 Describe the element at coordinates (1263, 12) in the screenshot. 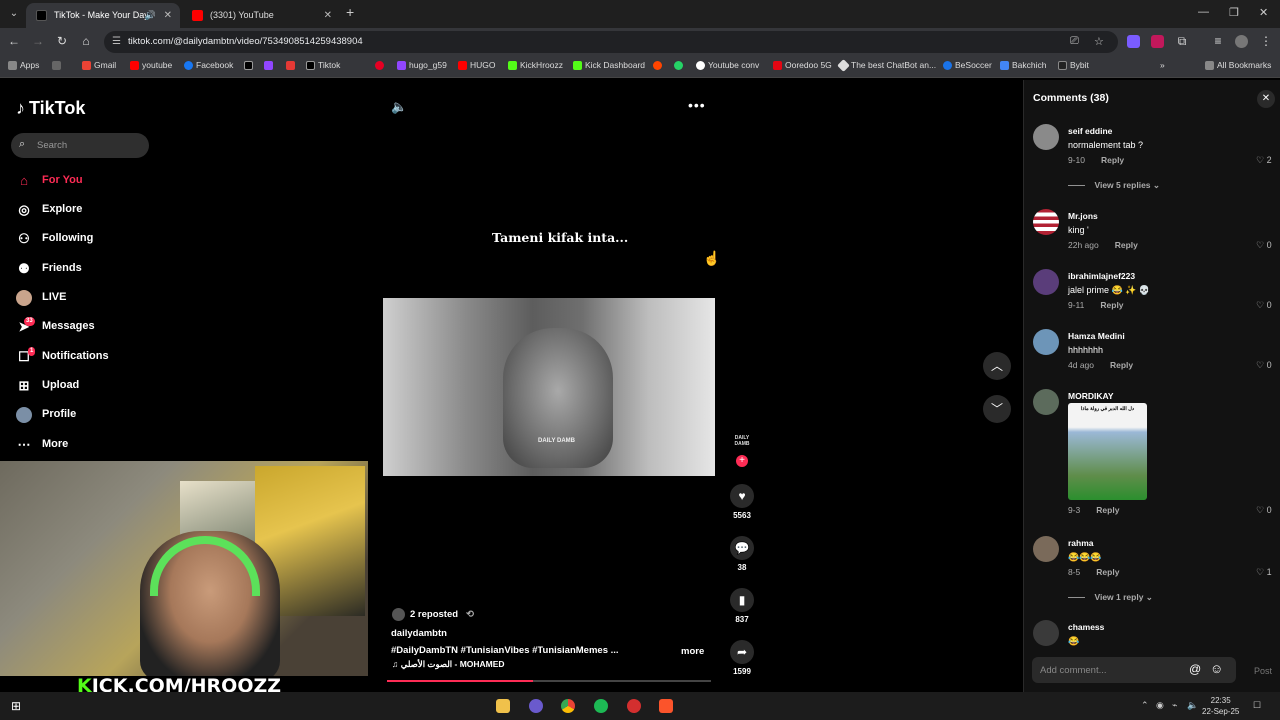

I see `close-window-icon: ✕` at that location.